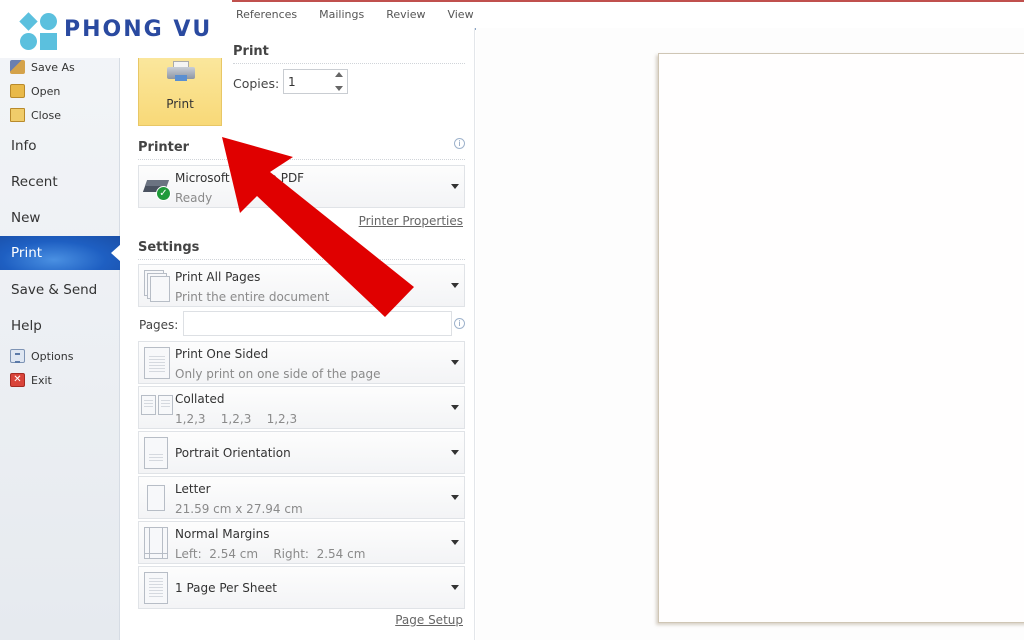 The height and width of the screenshot is (640, 1024). I want to click on sidebar-item-open: Open, so click(35, 91).